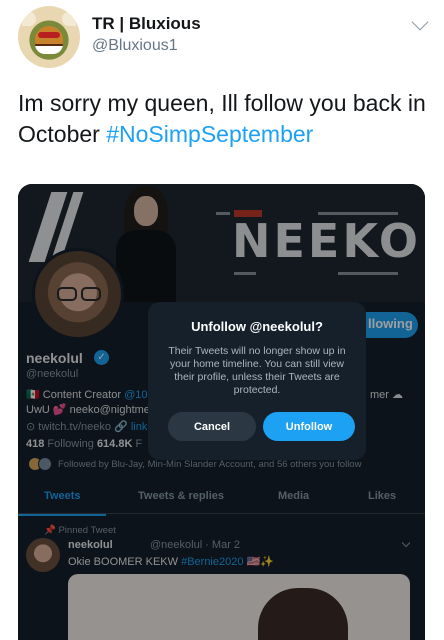 The width and height of the screenshot is (444, 640). Describe the element at coordinates (212, 426) in the screenshot. I see `cancel-button: Cancel` at that location.